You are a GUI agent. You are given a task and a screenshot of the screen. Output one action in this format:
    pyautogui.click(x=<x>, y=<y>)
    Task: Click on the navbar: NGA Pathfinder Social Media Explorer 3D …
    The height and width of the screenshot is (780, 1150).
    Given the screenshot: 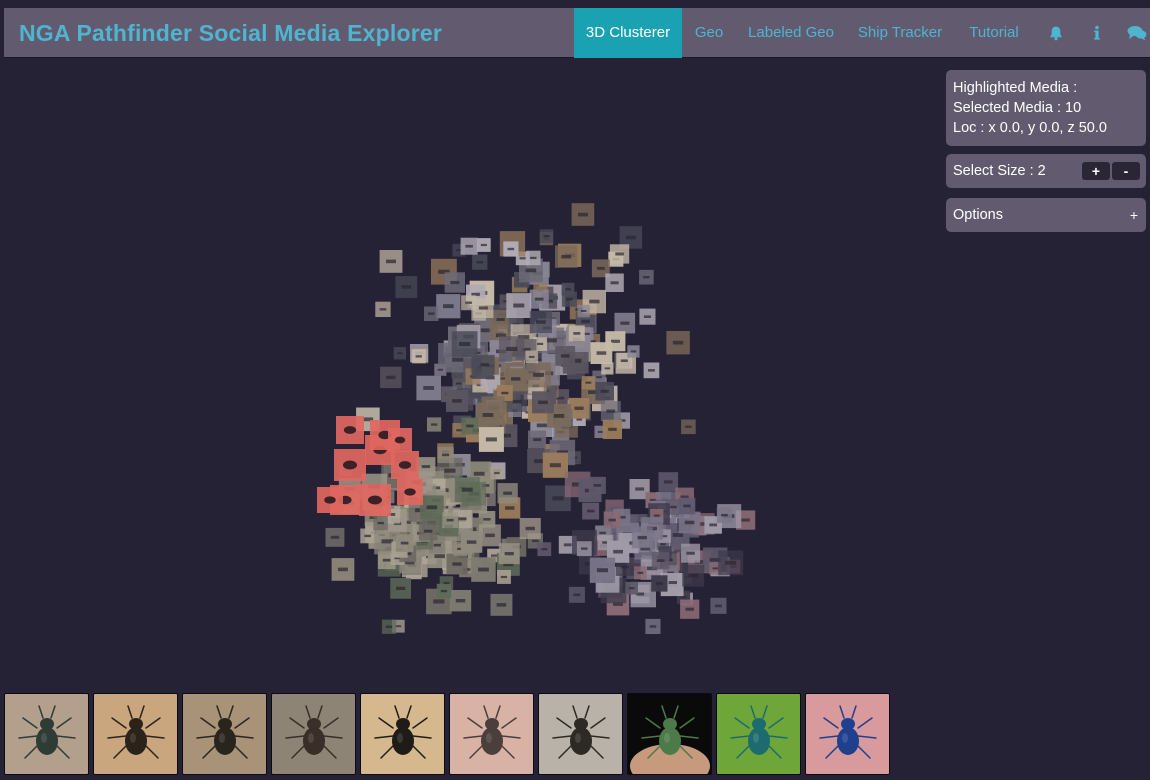 What is the action you would take?
    pyautogui.click(x=577, y=33)
    